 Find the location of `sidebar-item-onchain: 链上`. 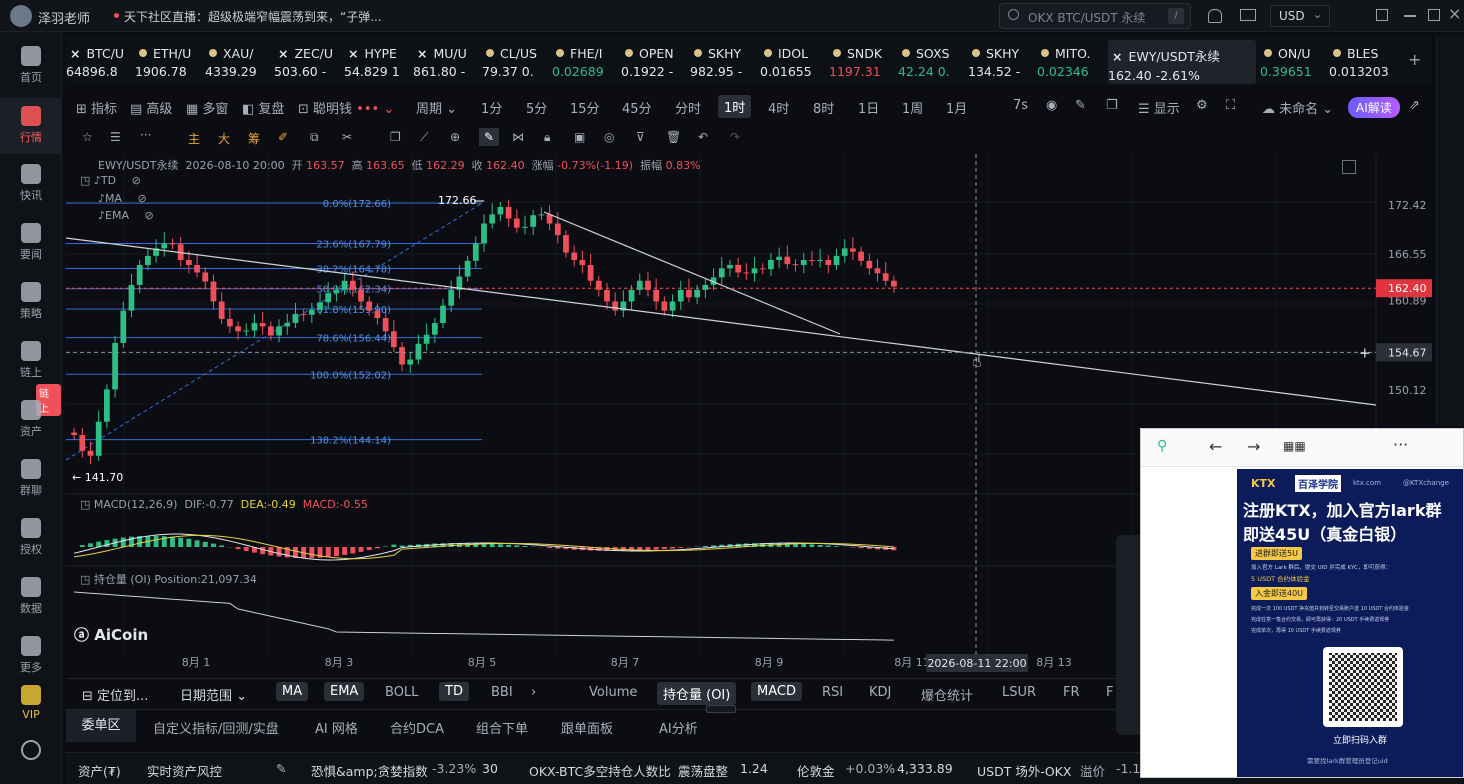

sidebar-item-onchain: 链上 is located at coordinates (31, 361).